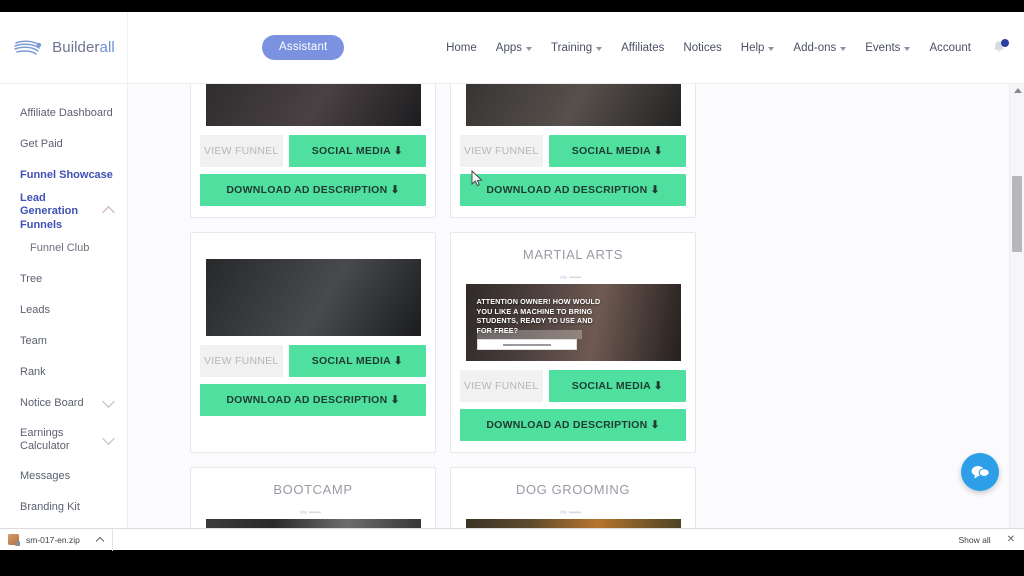 Image resolution: width=1024 pixels, height=576 pixels. I want to click on builderall-logo: Builderall, so click(63, 48).